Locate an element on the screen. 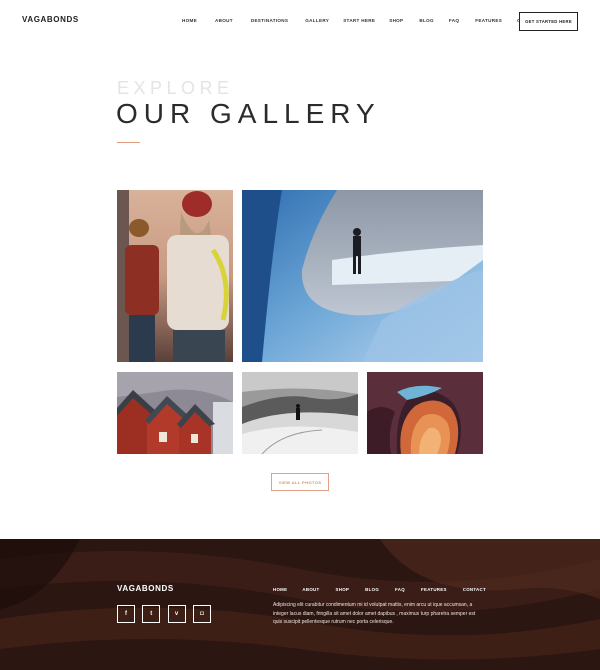 The width and height of the screenshot is (600, 670). title-underline is located at coordinates (128, 142).